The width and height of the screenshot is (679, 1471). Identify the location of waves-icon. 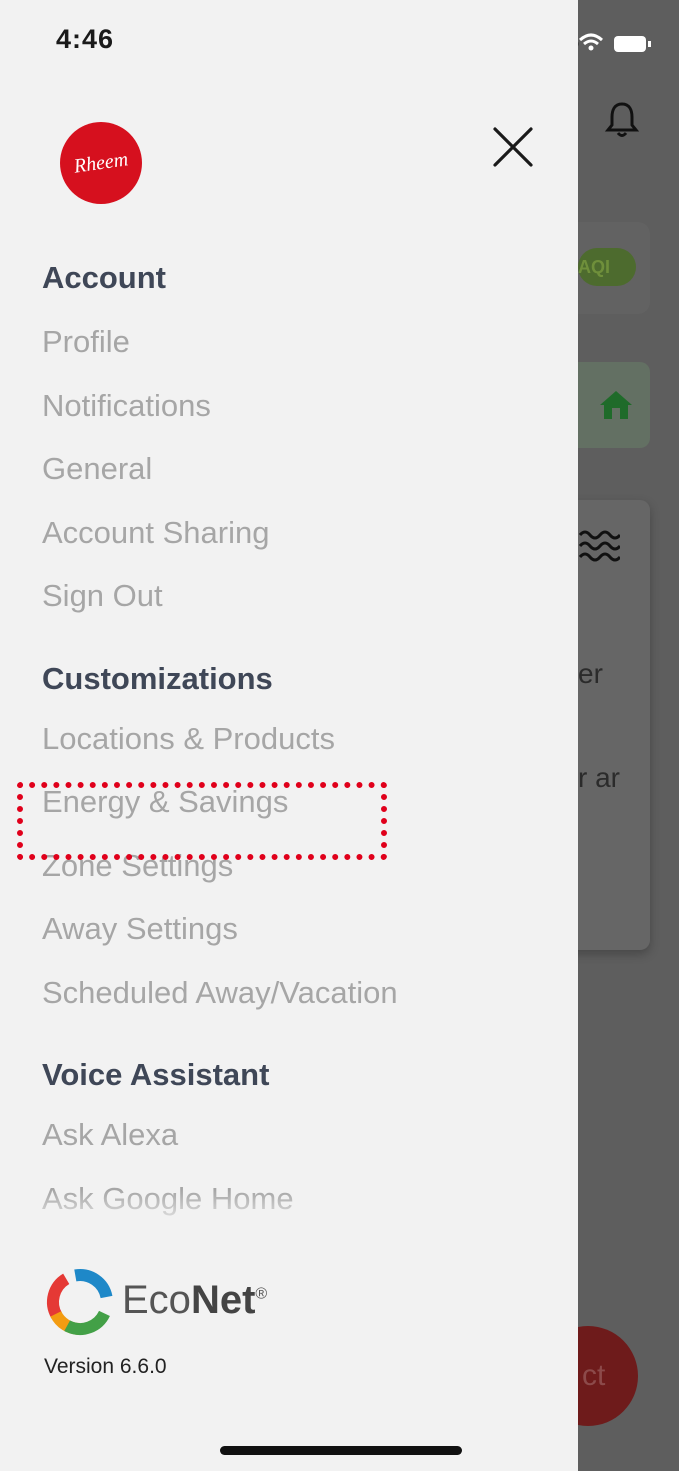
(599, 546).